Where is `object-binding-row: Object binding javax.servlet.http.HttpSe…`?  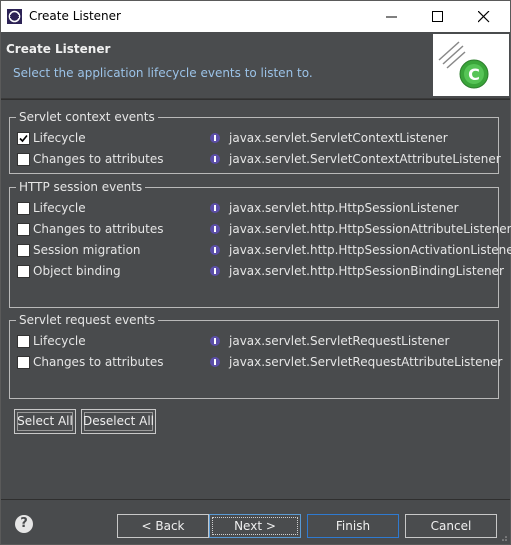 object-binding-row: Object binding javax.servlet.http.HttpSe… is located at coordinates (260, 272).